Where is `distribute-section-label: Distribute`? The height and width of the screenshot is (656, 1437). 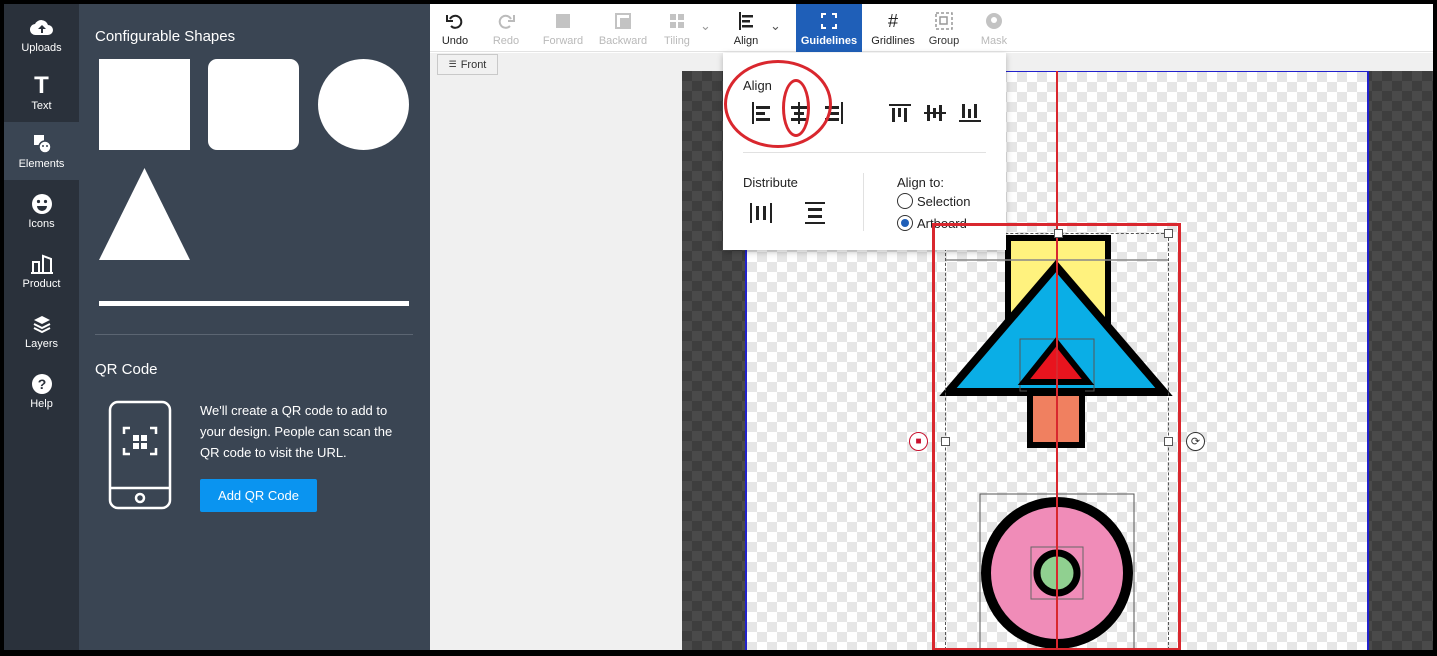 distribute-section-label: Distribute is located at coordinates (770, 182).